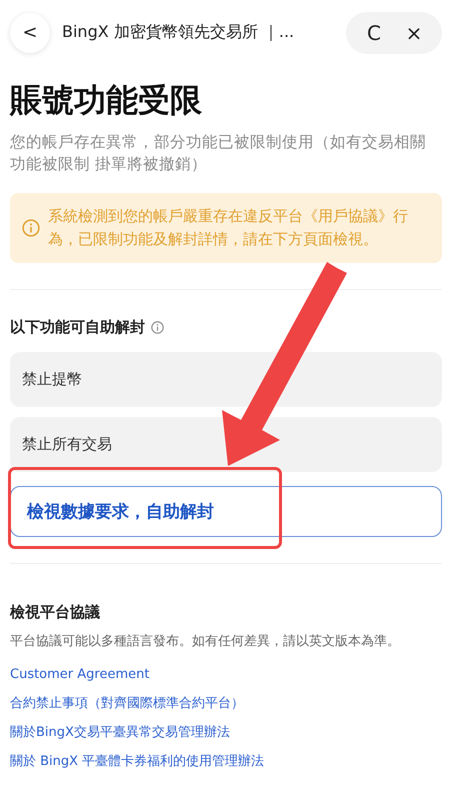  I want to click on back-button: <, so click(30, 32).